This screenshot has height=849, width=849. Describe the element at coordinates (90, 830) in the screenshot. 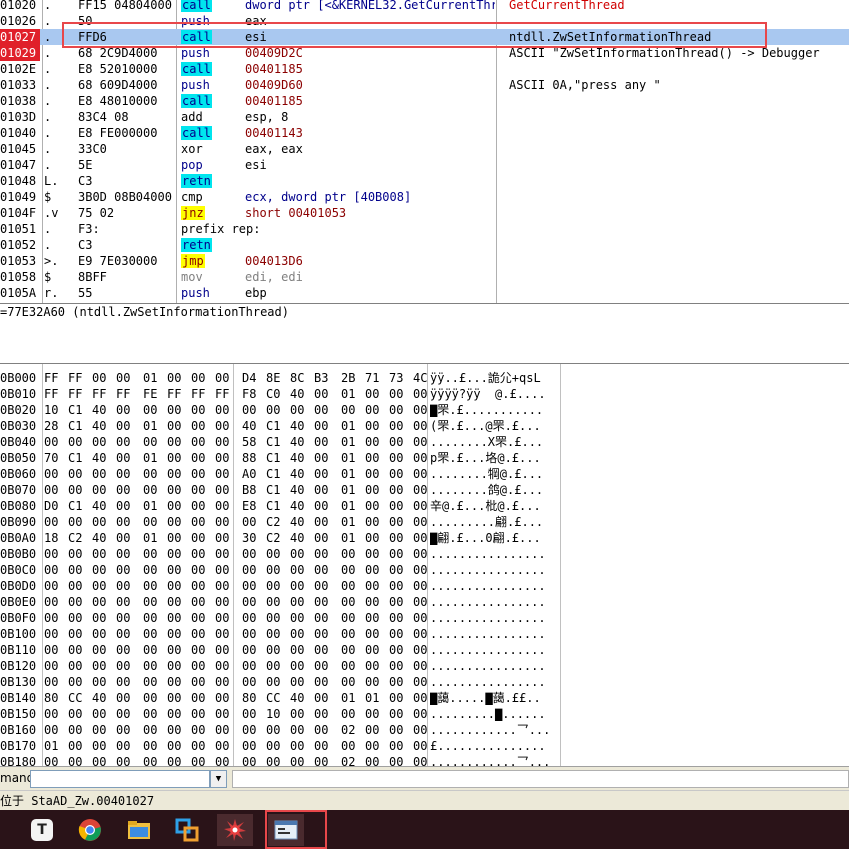

I see `chrome-app-icon` at that location.